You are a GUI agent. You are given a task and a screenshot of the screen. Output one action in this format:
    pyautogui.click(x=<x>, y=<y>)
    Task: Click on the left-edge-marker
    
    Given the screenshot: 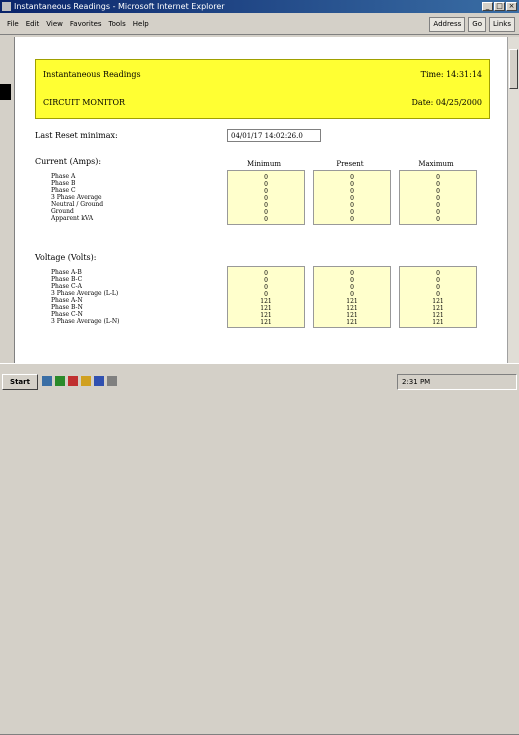 What is the action you would take?
    pyautogui.click(x=5, y=92)
    